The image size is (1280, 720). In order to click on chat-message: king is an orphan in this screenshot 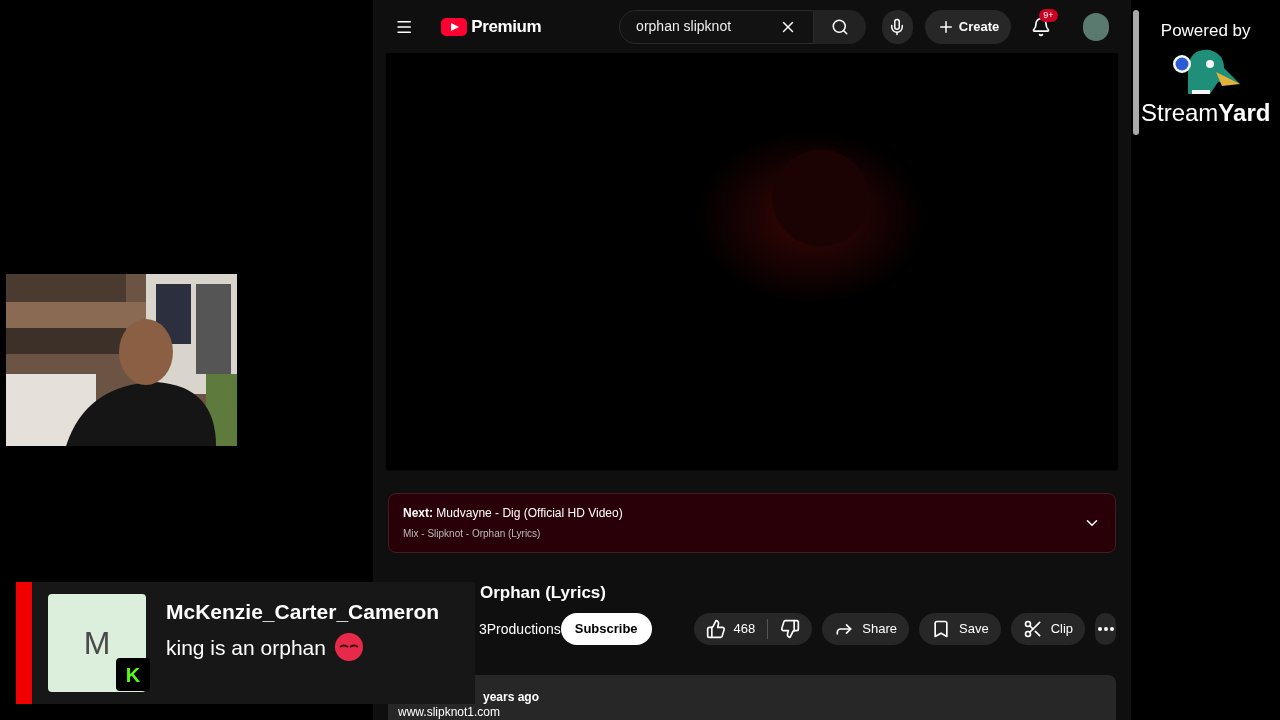, I will do `click(246, 647)`.